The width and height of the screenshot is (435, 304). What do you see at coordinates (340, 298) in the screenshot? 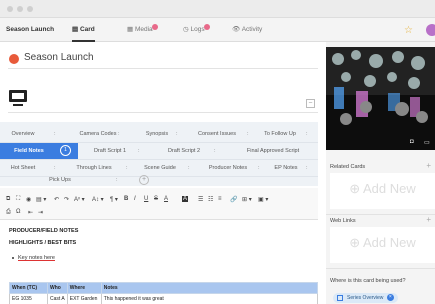
I see `card-icon` at bounding box center [340, 298].